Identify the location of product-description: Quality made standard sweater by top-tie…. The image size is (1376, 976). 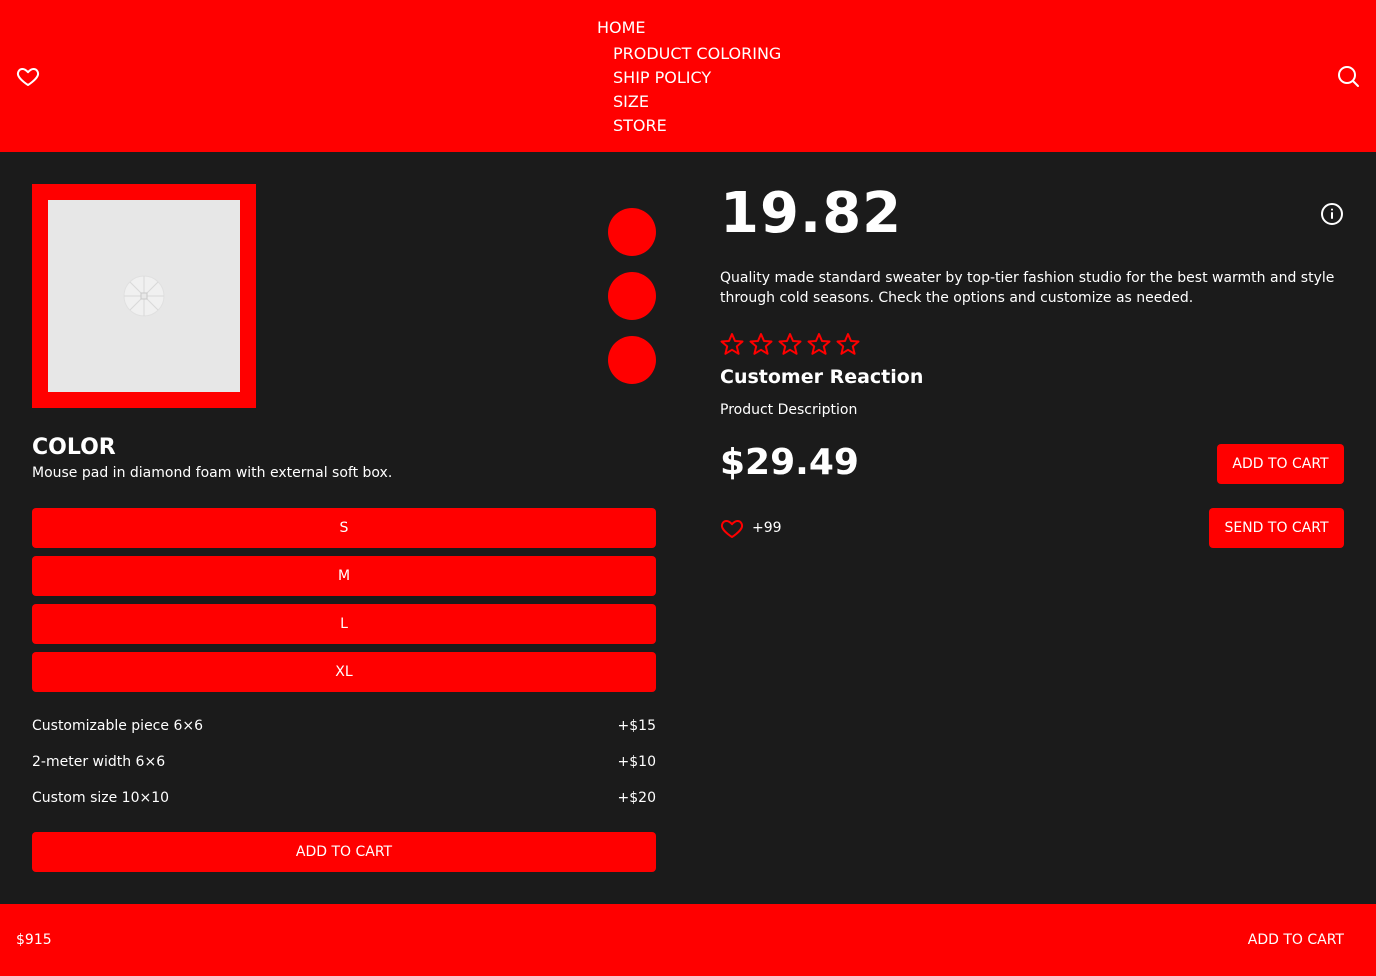
(1027, 288).